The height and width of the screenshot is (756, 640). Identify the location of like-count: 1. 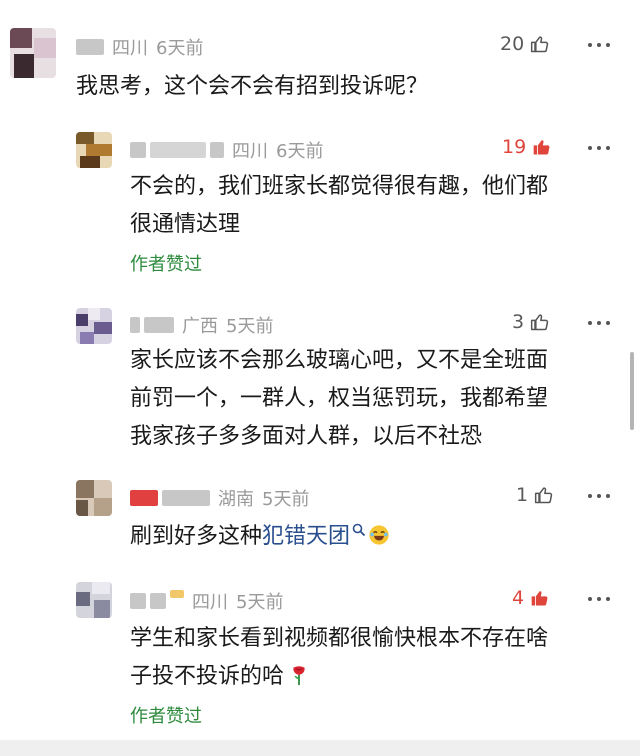
(522, 495).